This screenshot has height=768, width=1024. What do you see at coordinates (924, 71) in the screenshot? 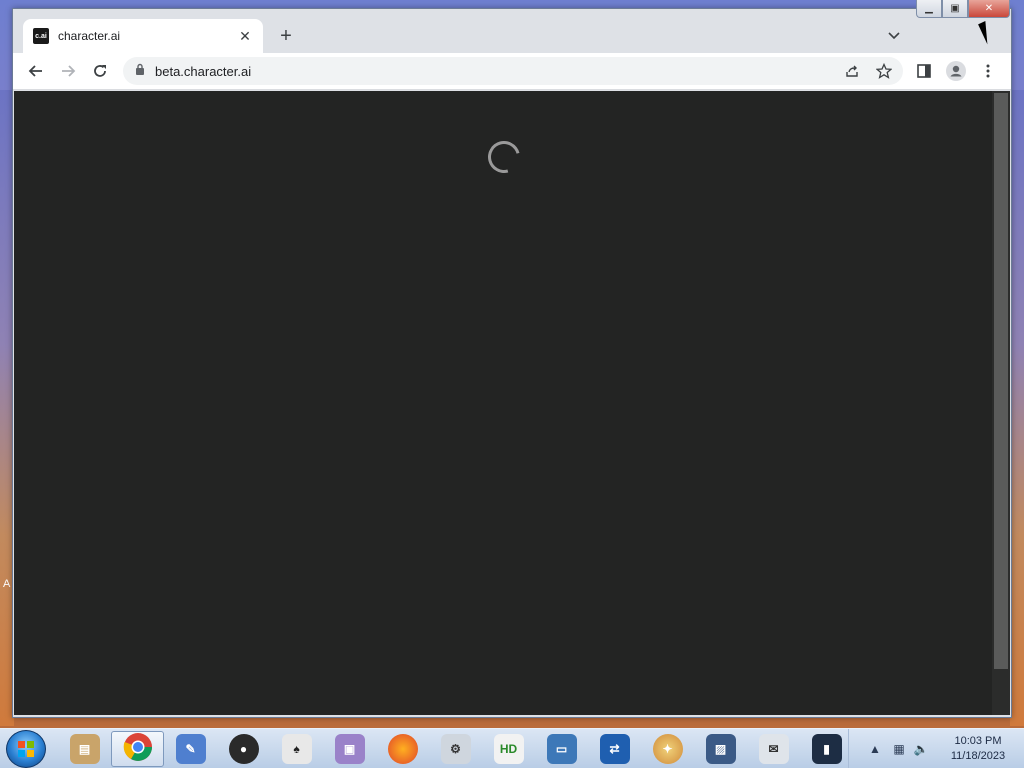
I see `side-panel-icon` at bounding box center [924, 71].